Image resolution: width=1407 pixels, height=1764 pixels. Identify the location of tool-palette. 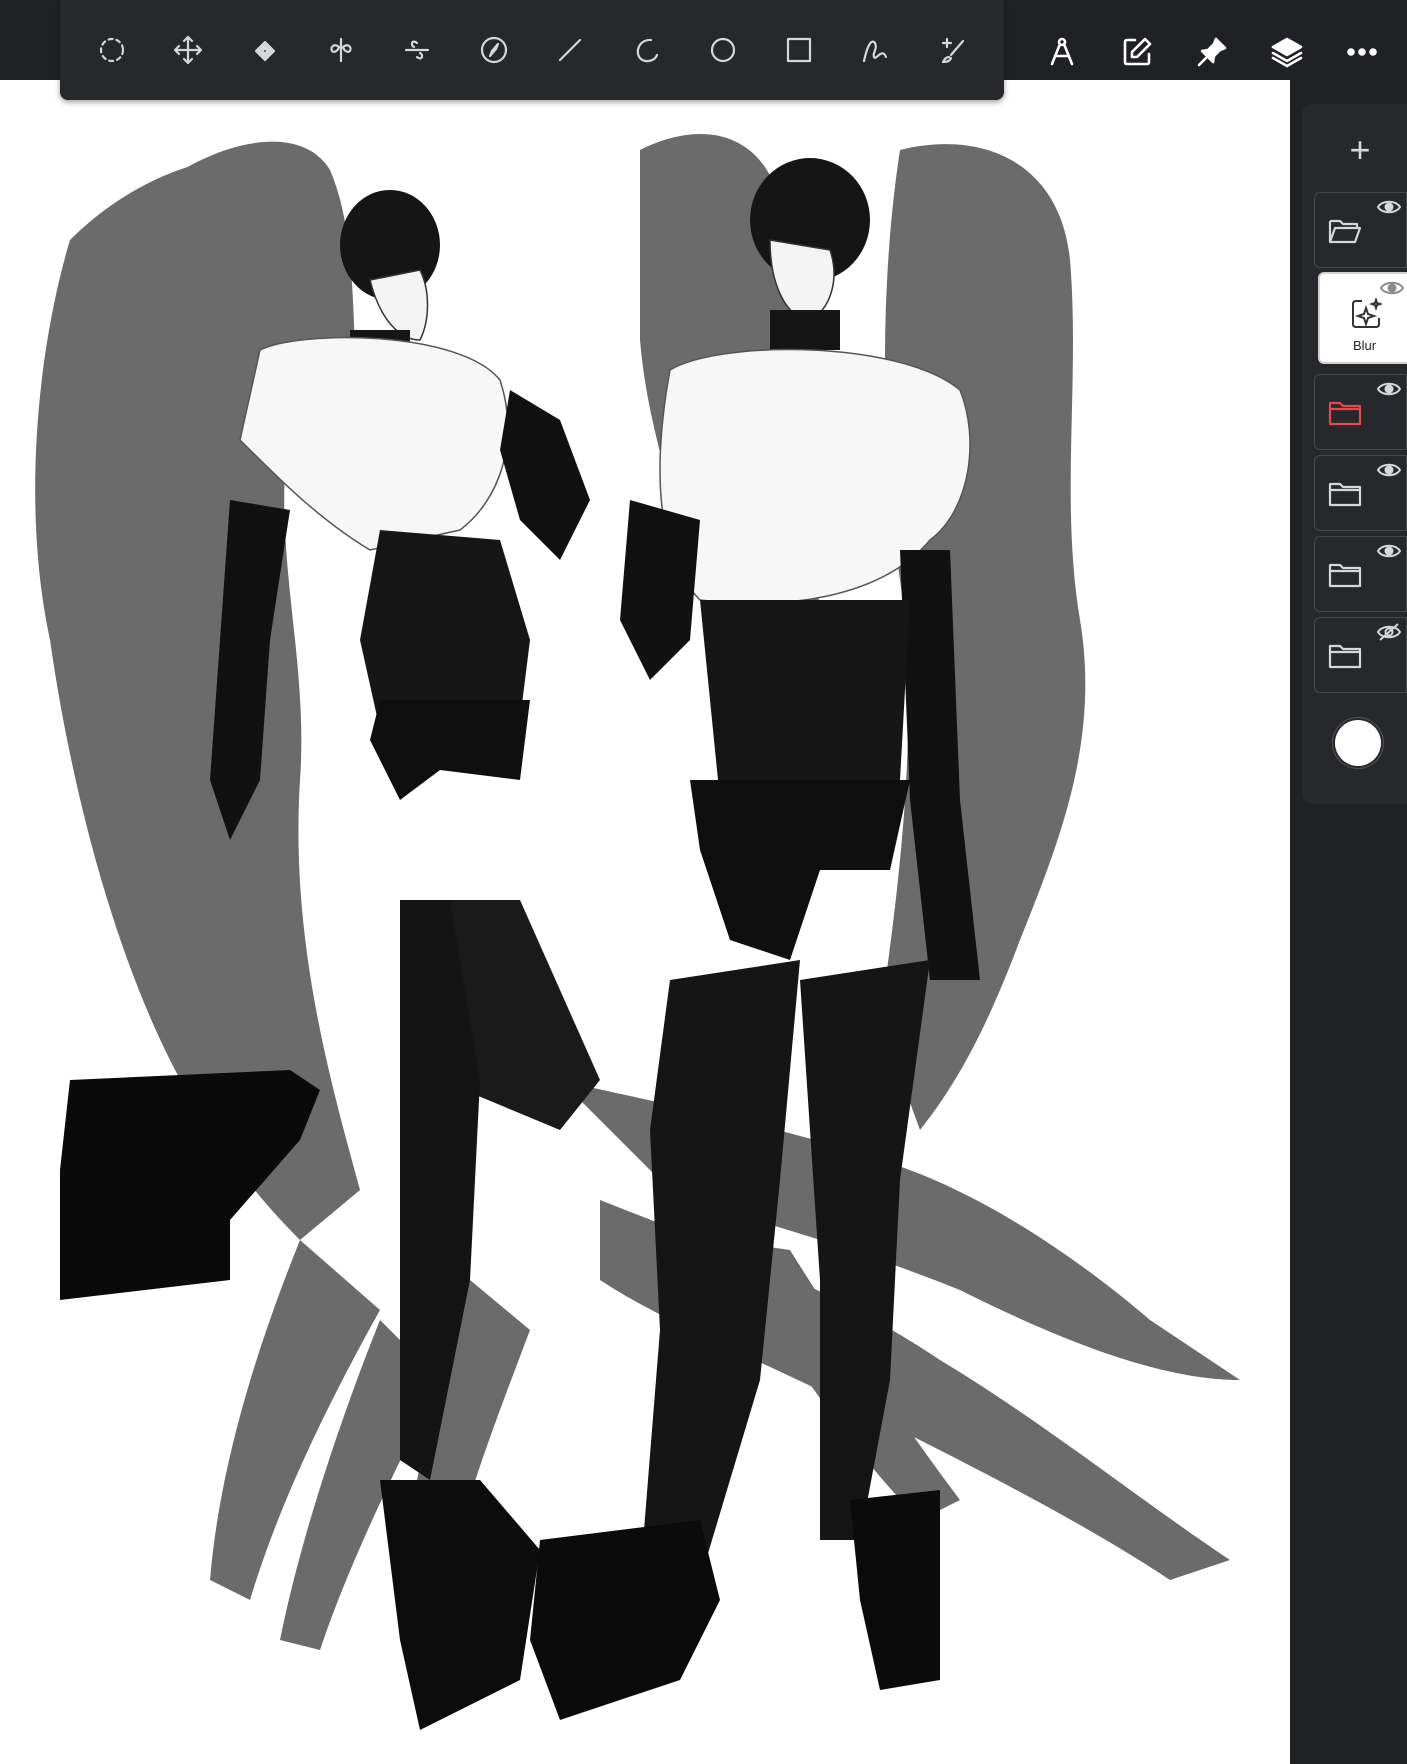
(532, 50).